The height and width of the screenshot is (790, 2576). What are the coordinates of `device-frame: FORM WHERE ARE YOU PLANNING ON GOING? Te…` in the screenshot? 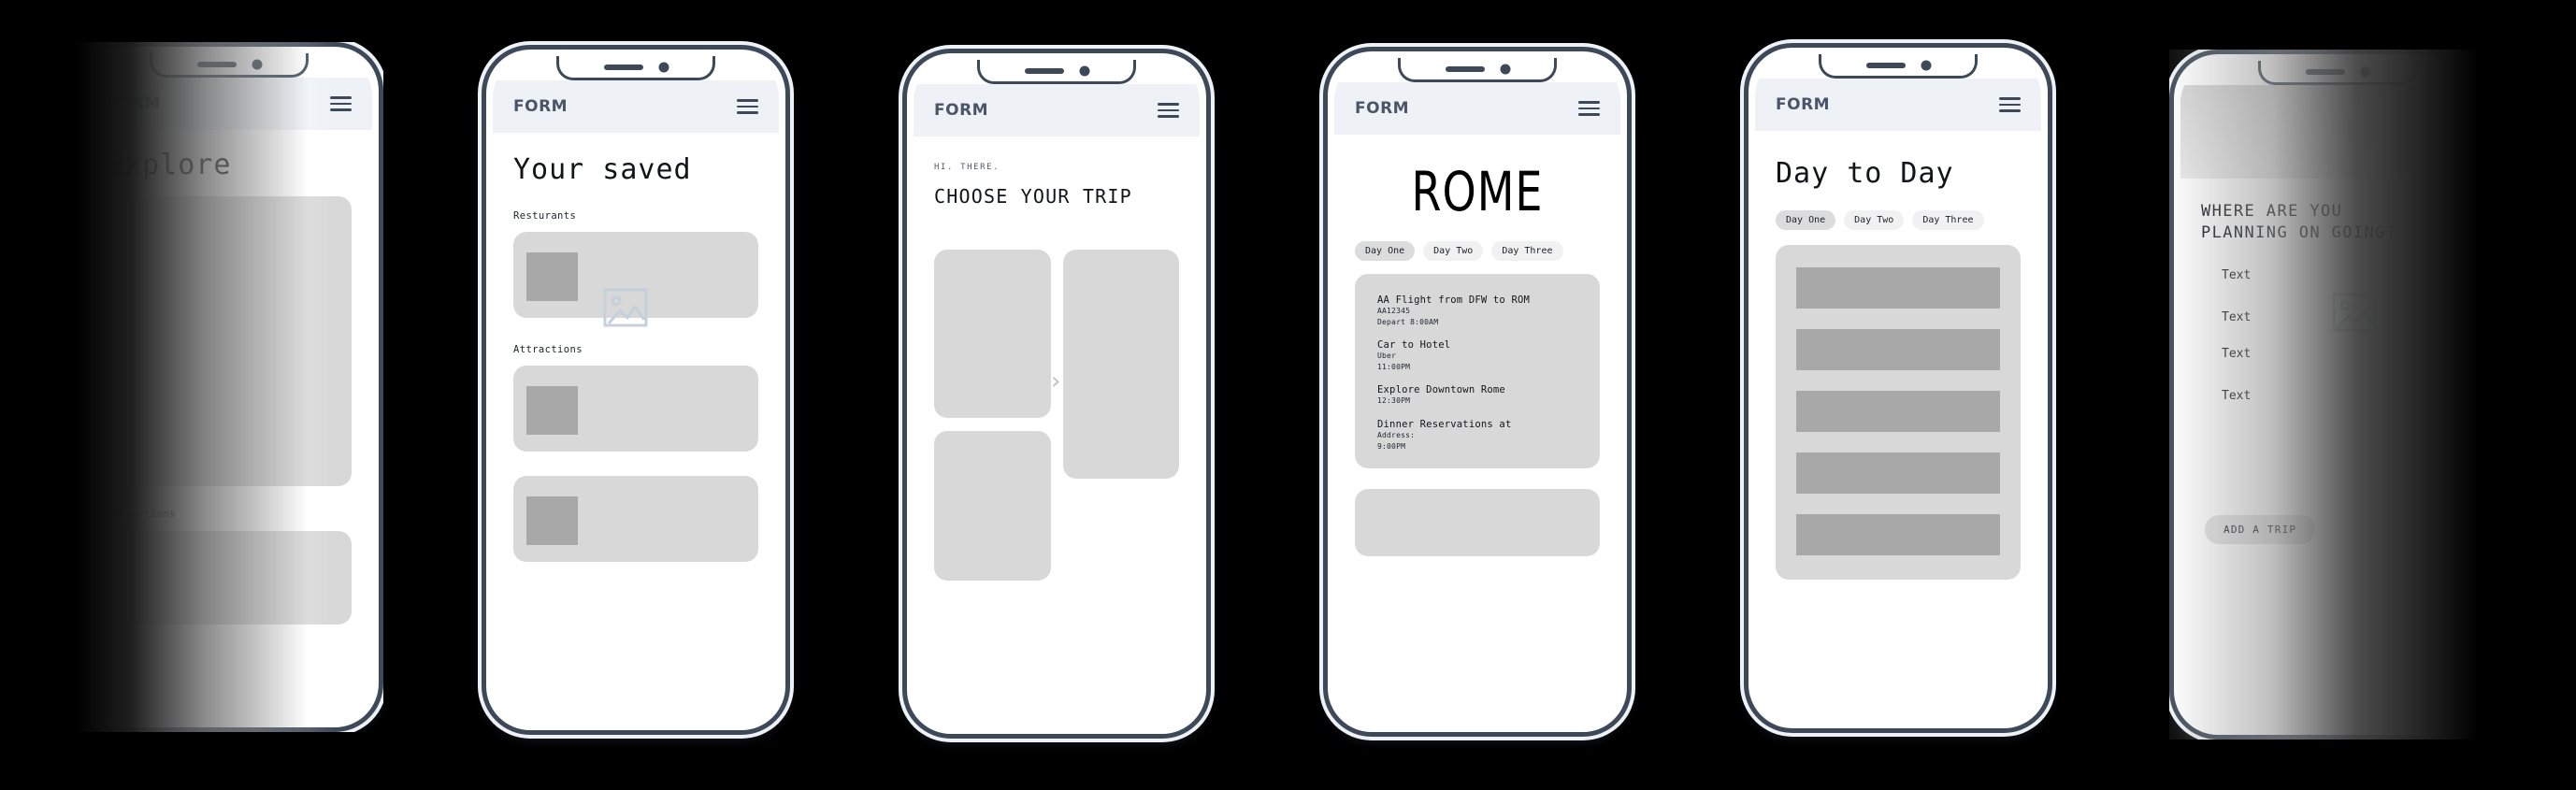 It's located at (2338, 395).